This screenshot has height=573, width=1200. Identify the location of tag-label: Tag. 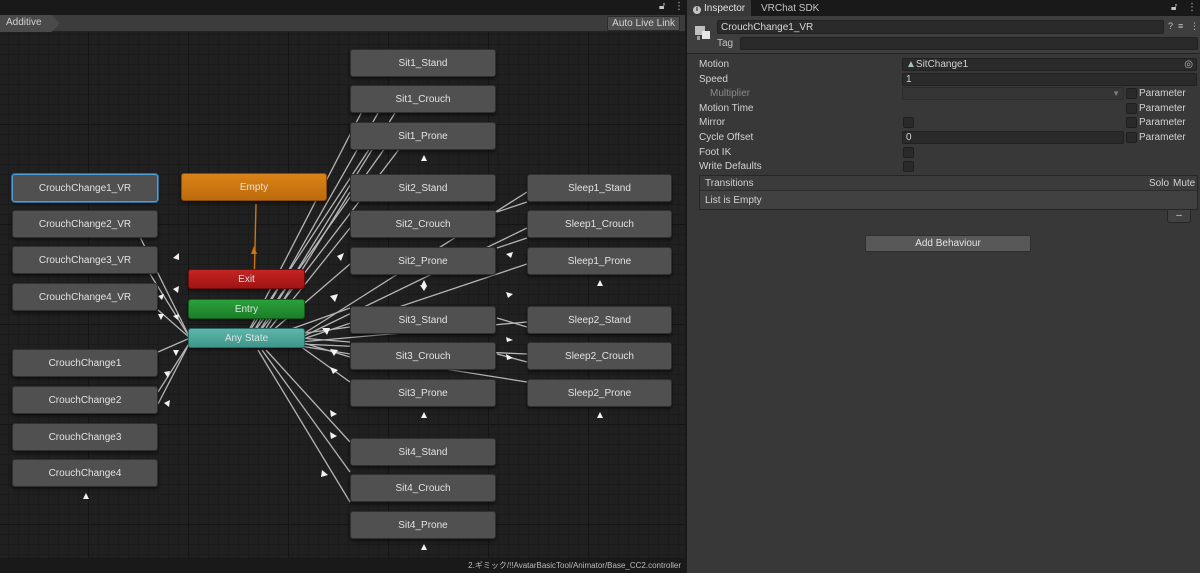
(725, 43).